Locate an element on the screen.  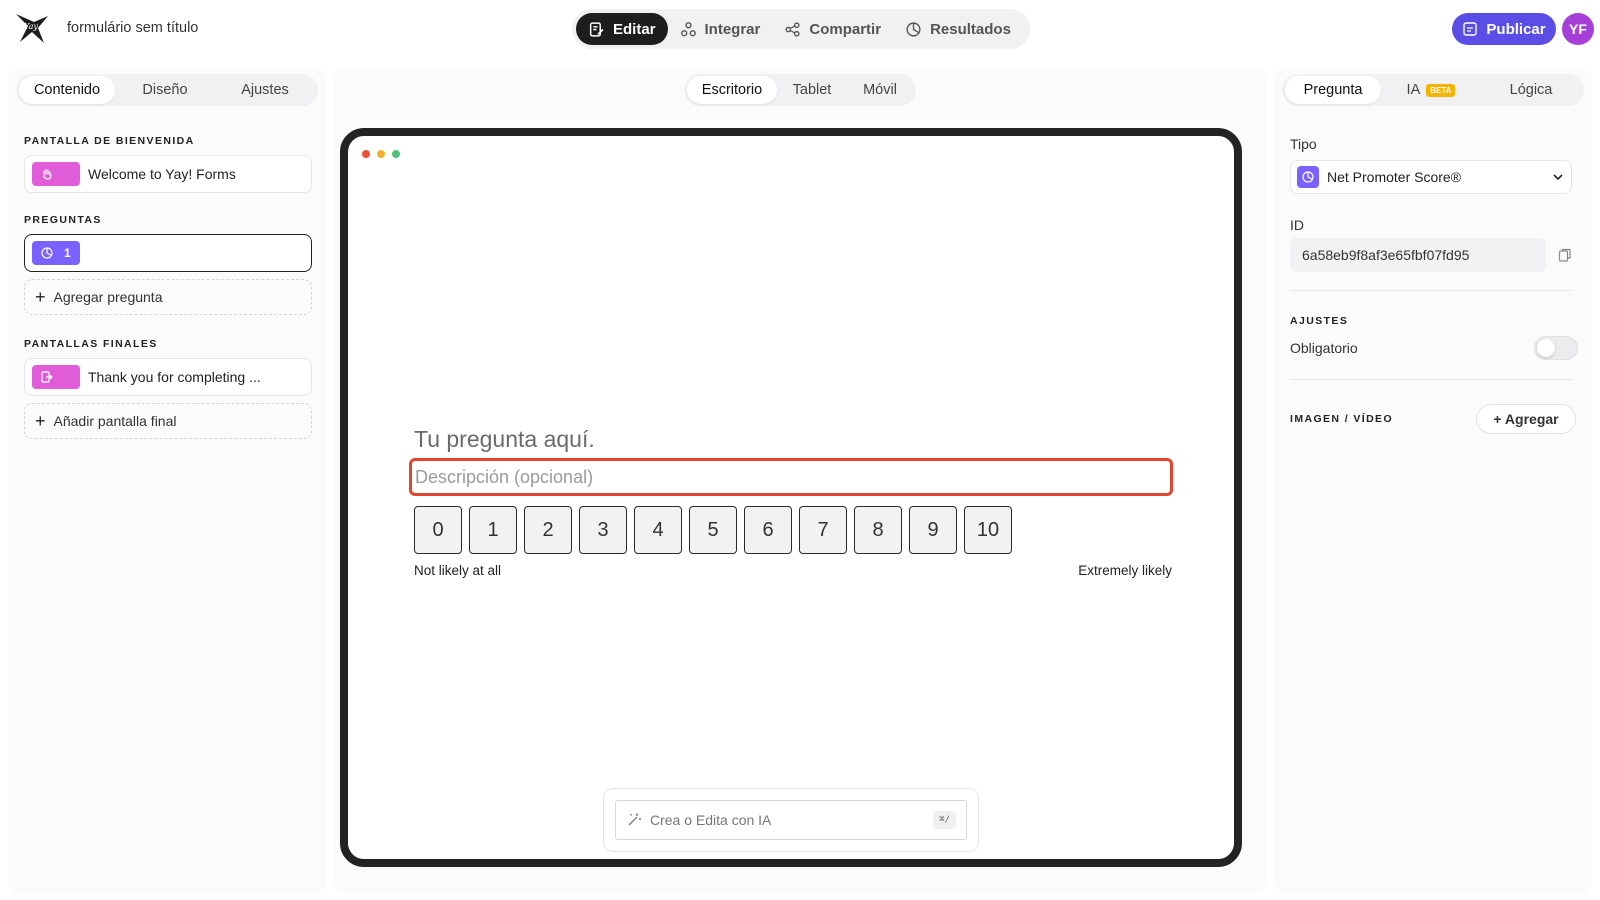
chevron-down-icon is located at coordinates (1558, 177).